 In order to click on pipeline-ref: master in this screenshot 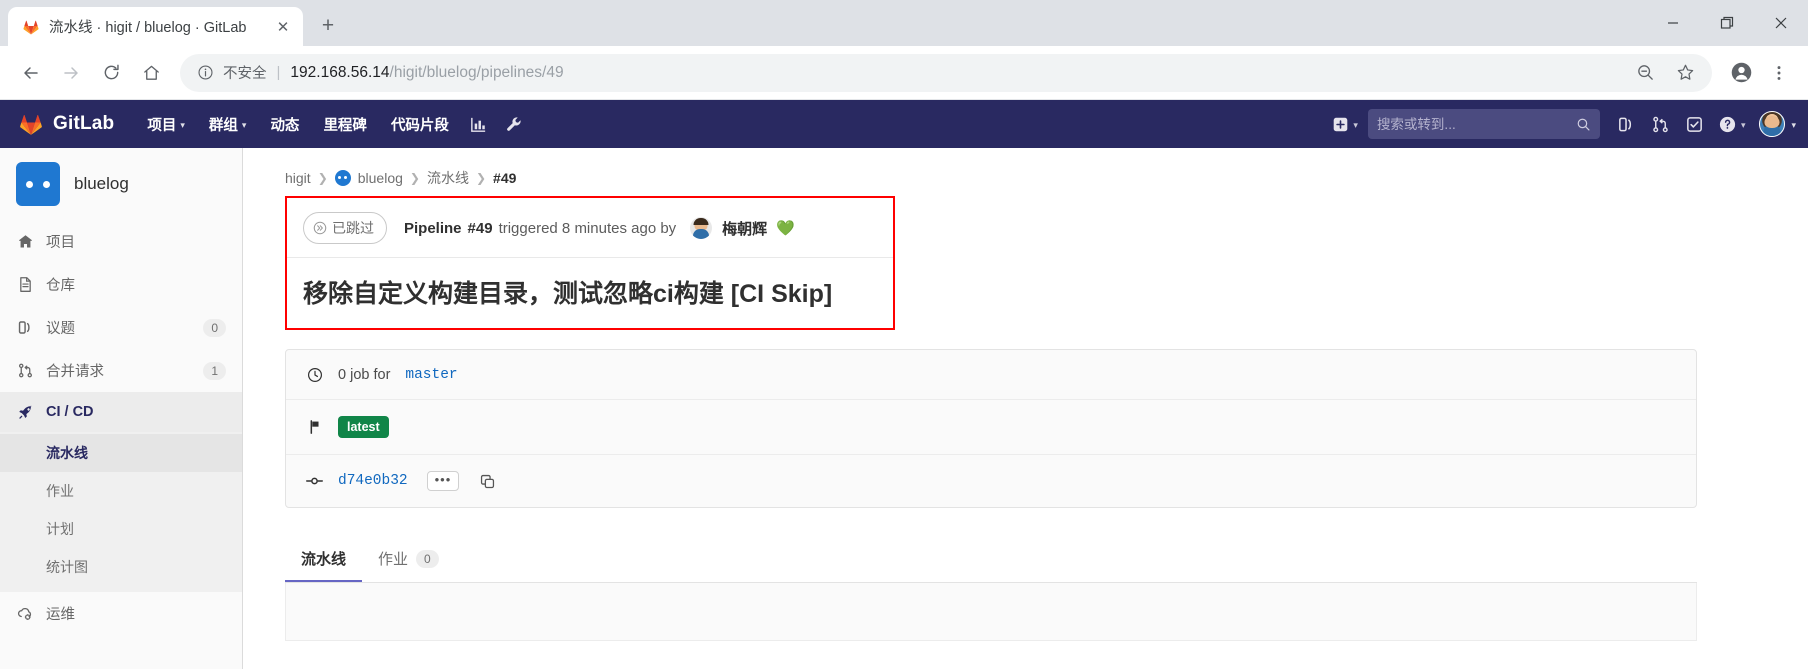, I will do `click(431, 375)`.